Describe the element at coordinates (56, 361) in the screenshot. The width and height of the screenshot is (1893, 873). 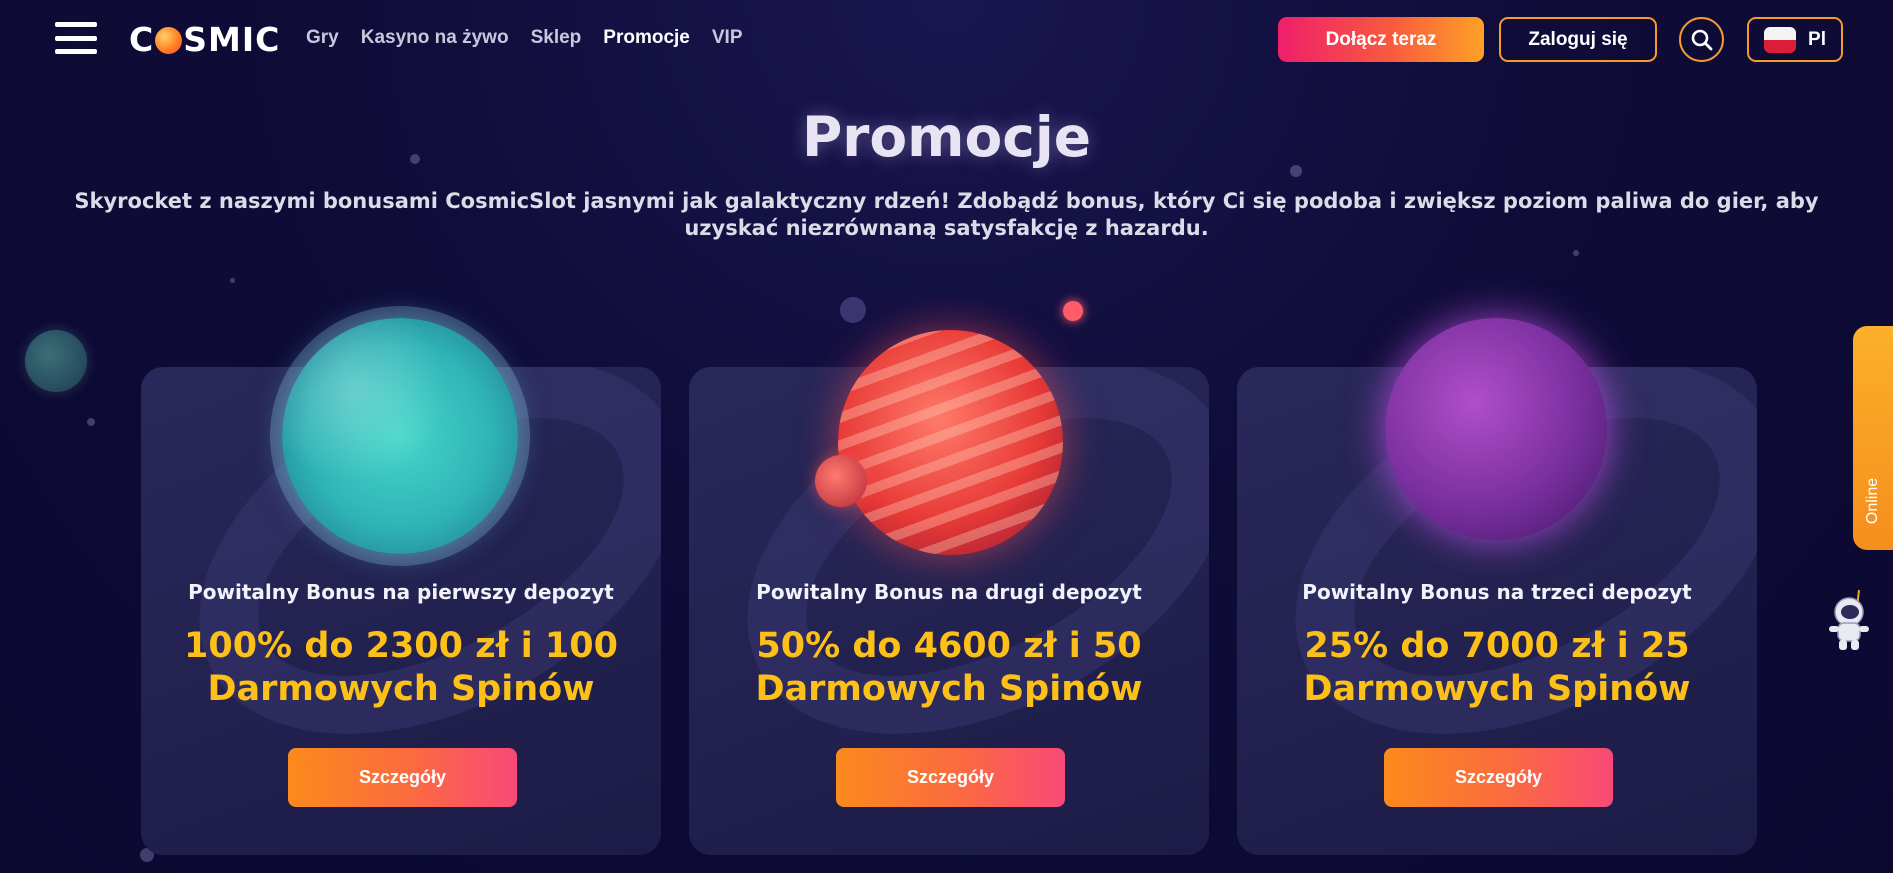
I see `decorative-planet-icon` at that location.